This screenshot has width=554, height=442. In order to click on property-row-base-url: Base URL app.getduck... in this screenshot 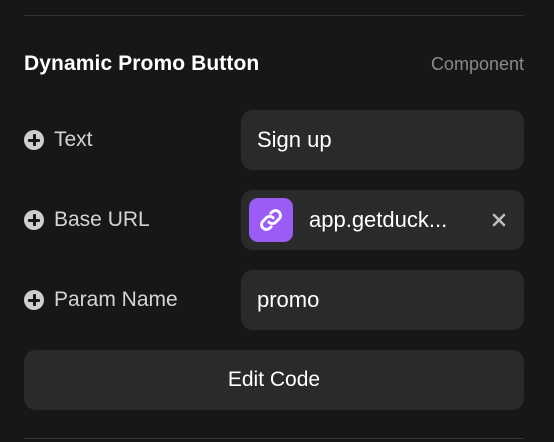, I will do `click(274, 220)`.